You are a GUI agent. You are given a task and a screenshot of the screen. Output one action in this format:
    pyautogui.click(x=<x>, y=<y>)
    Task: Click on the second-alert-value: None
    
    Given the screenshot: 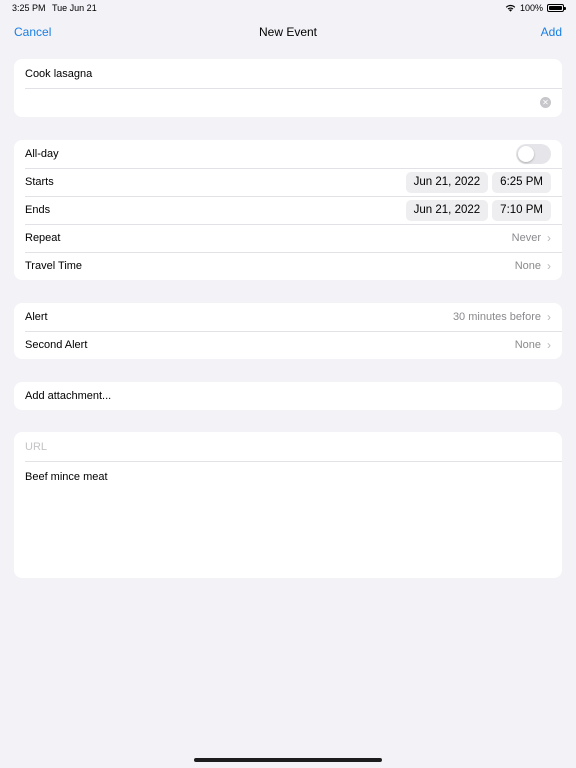 What is the action you would take?
    pyautogui.click(x=527, y=345)
    